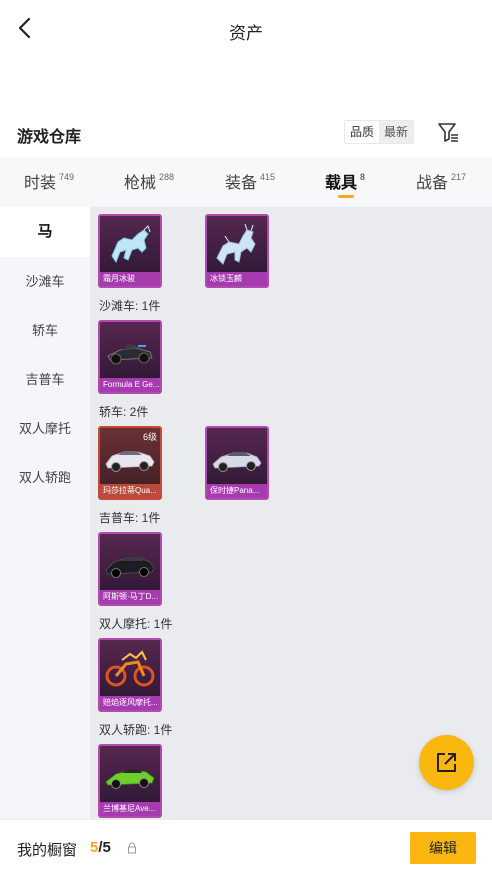 This screenshot has height=876, width=492. I want to click on showcase-label: 我的橱窗, so click(47, 850).